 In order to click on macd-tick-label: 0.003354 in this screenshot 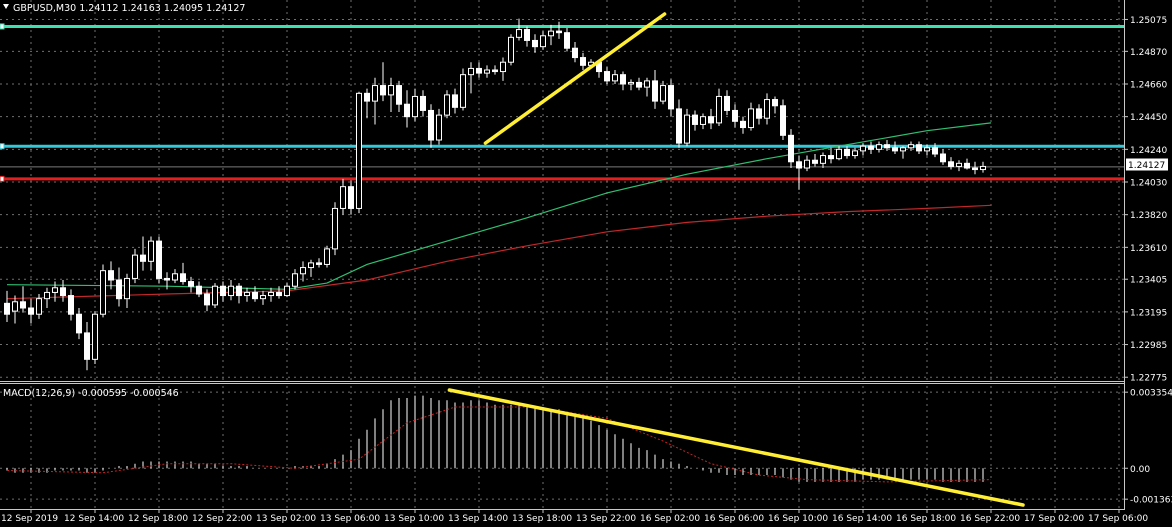, I will do `click(1151, 394)`.